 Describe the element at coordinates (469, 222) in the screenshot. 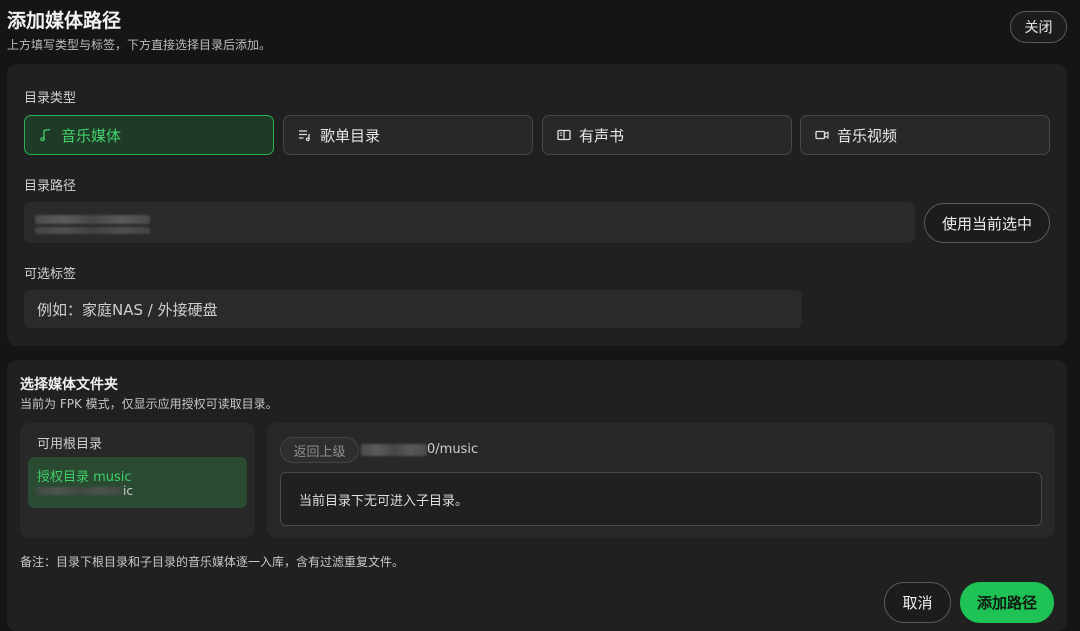

I see `path-input` at that location.